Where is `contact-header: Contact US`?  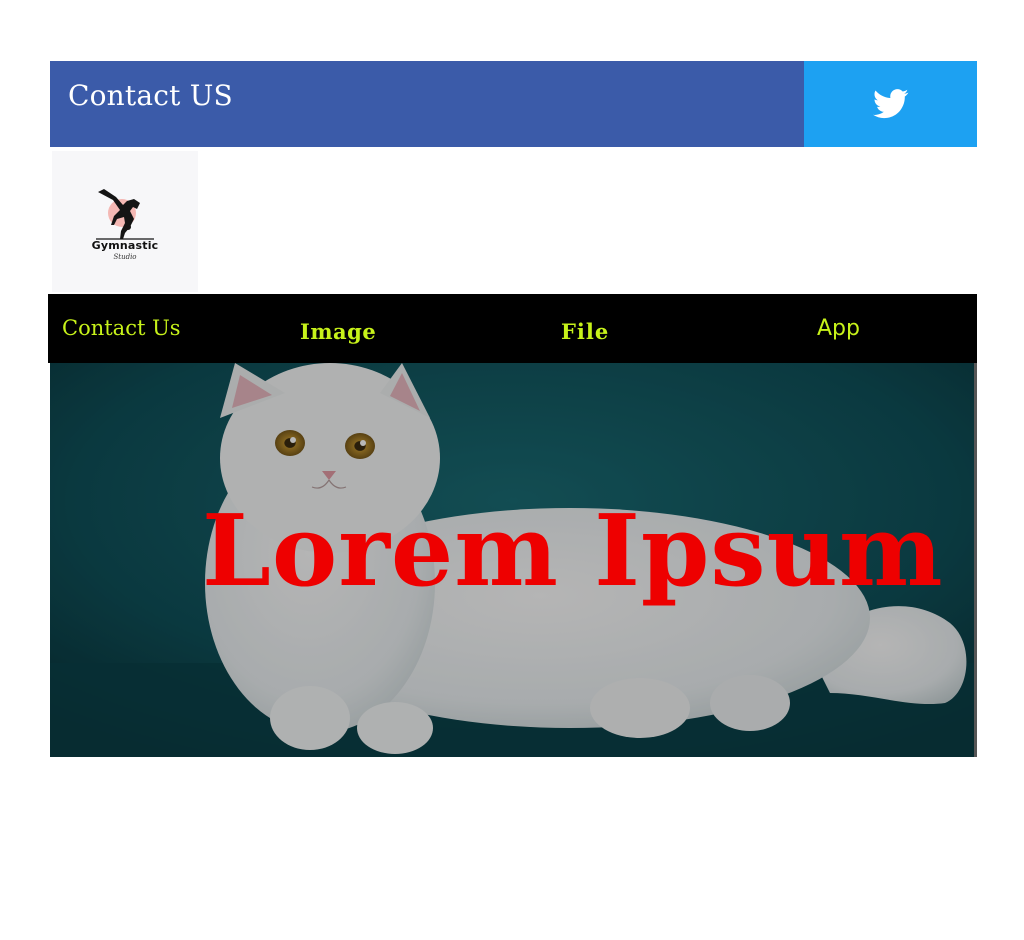 contact-header: Contact US is located at coordinates (513, 104).